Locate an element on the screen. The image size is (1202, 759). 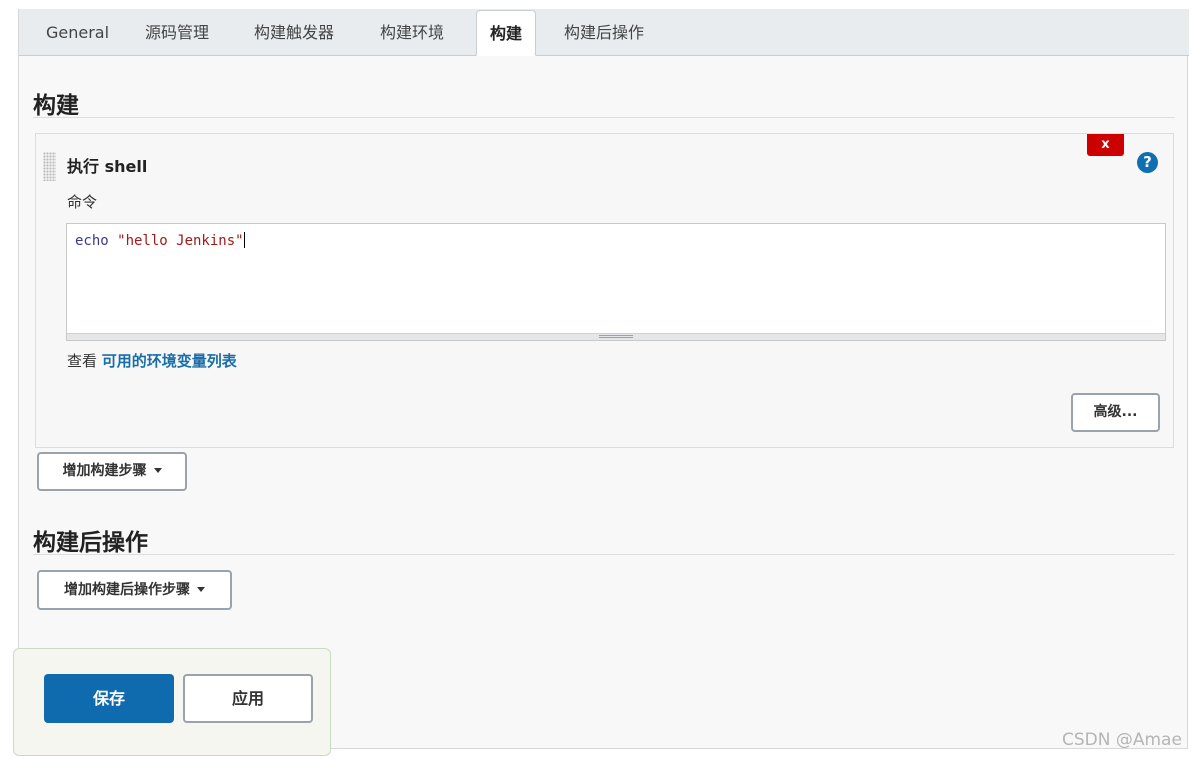
command-string: "hello Jenkins" is located at coordinates (176, 241).